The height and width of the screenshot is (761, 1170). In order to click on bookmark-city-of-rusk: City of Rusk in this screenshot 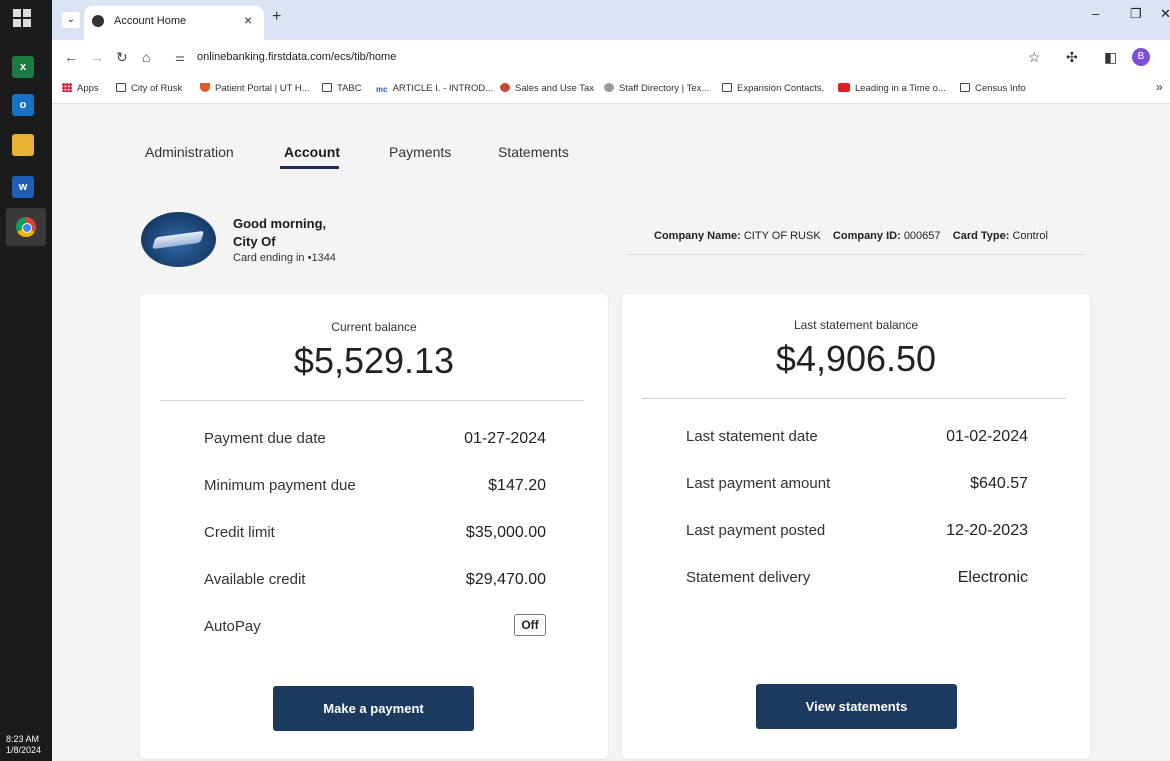, I will do `click(149, 88)`.